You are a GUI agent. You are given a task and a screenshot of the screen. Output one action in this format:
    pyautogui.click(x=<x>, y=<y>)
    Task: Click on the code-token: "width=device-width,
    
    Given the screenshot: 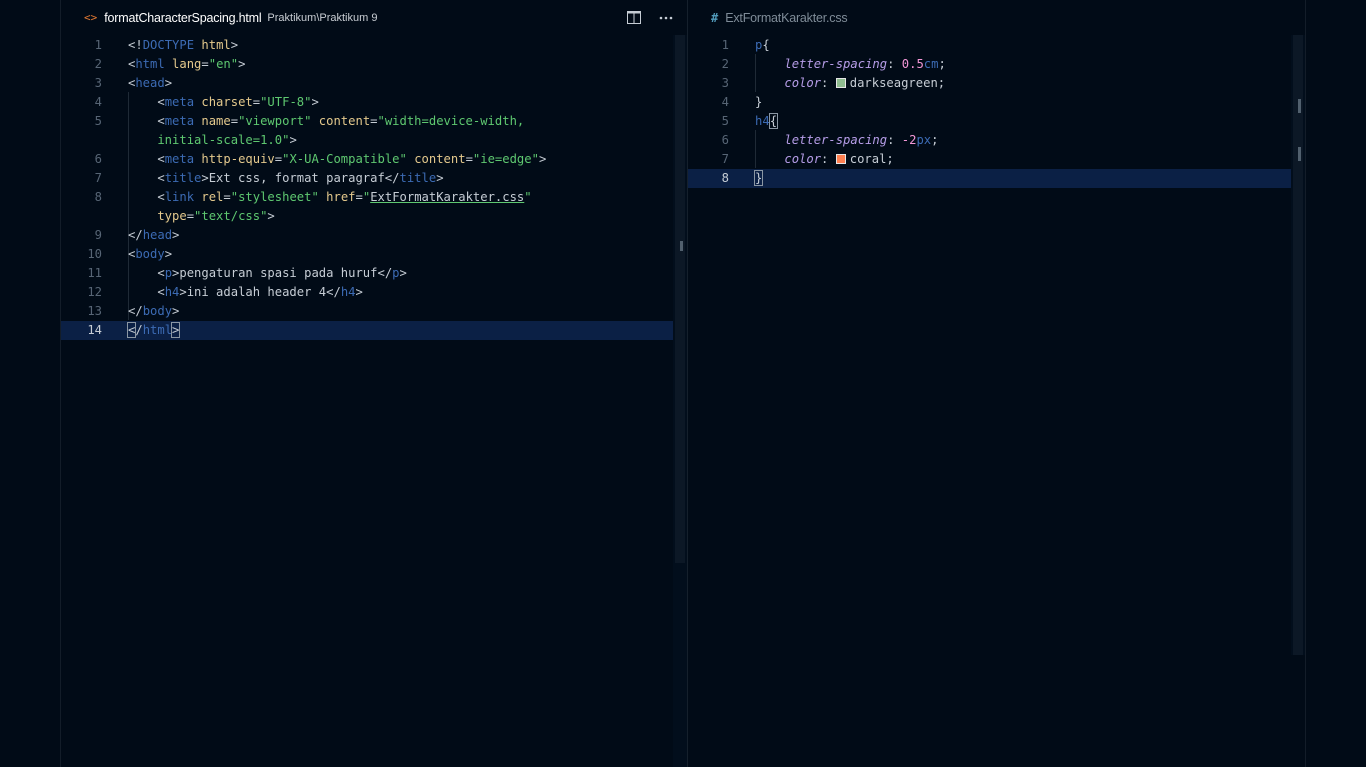 What is the action you would take?
    pyautogui.click(x=451, y=121)
    